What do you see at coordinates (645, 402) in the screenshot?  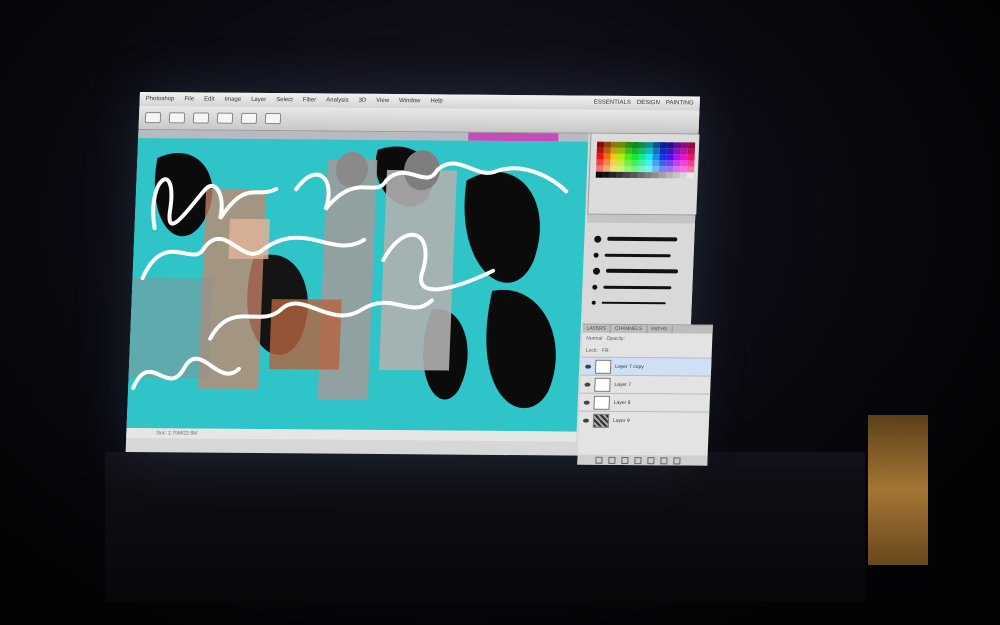 I see `layer-row: Layer 8` at bounding box center [645, 402].